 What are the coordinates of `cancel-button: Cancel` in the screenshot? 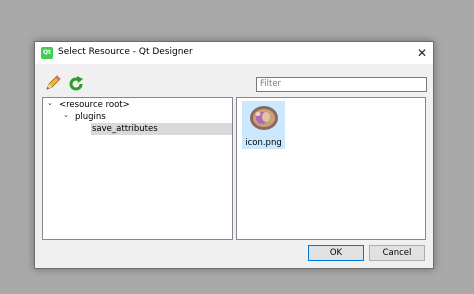 It's located at (397, 253).